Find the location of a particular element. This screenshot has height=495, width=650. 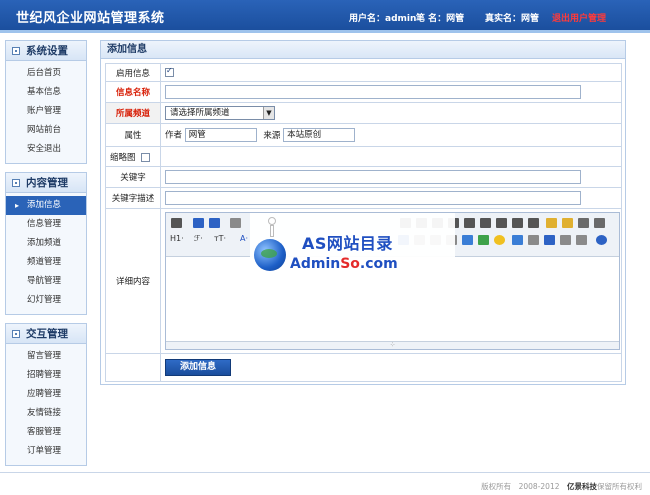

sidebar-item-logout: 安全退出 is located at coordinates (46, 149).